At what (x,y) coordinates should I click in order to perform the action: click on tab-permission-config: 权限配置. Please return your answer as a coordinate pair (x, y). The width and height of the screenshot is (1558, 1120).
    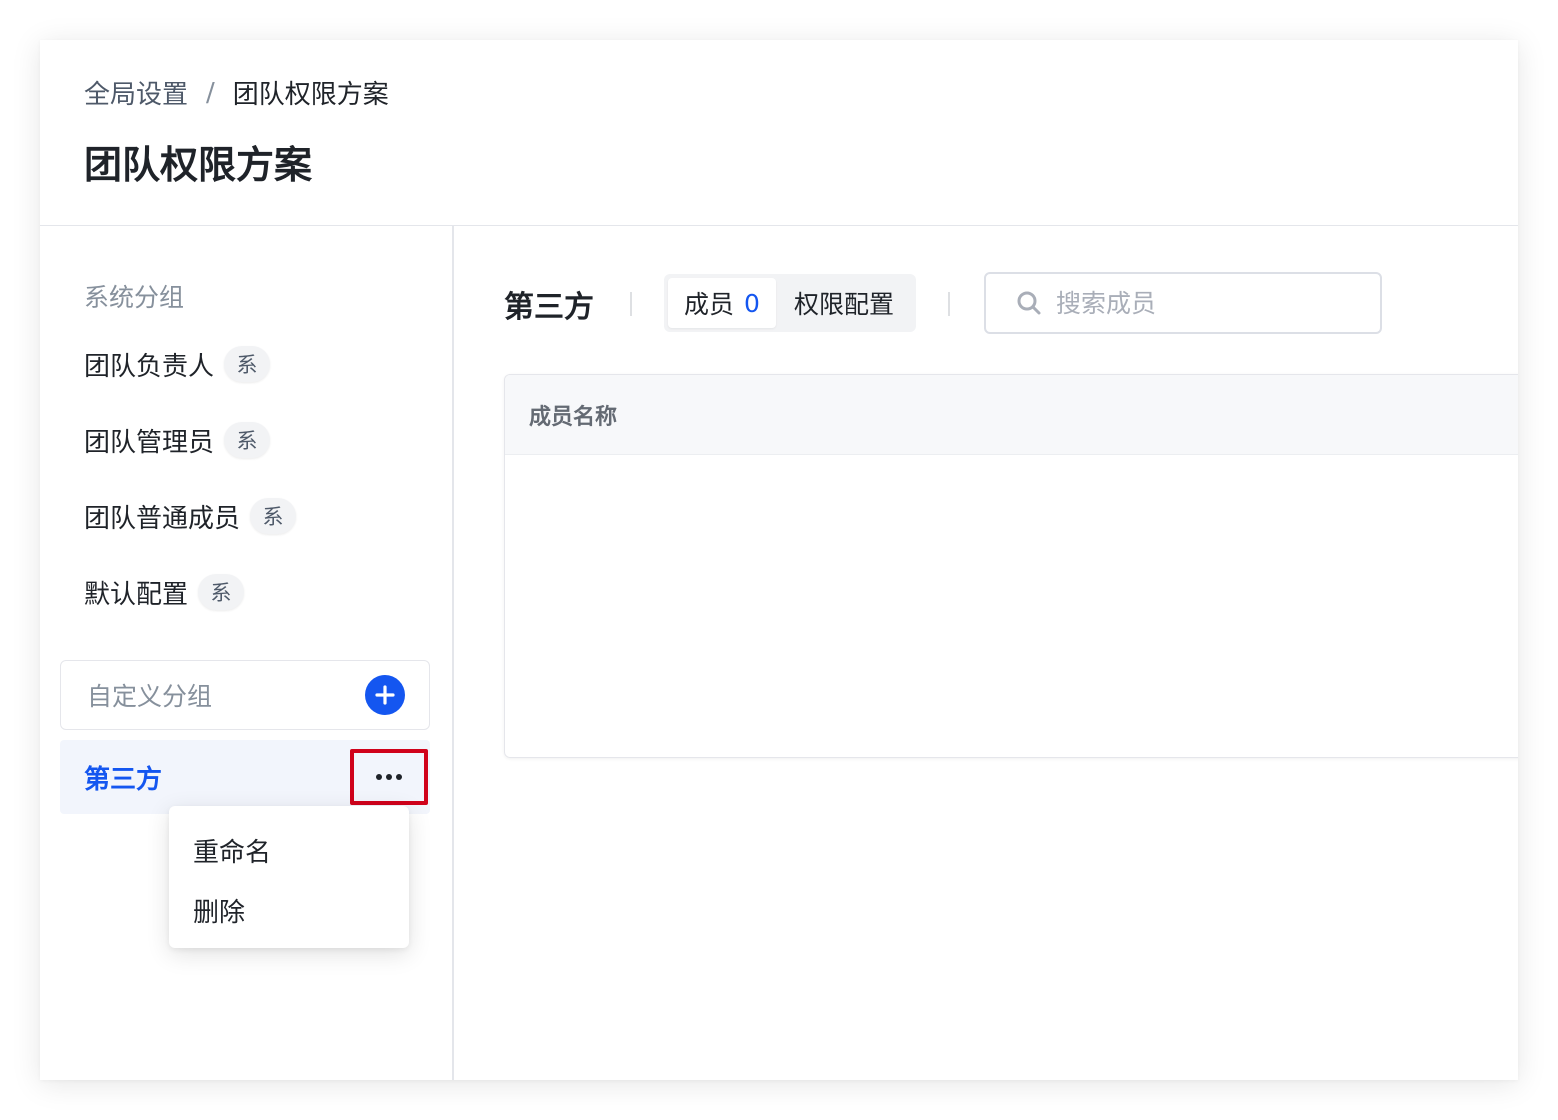
    Looking at the image, I should click on (844, 303).